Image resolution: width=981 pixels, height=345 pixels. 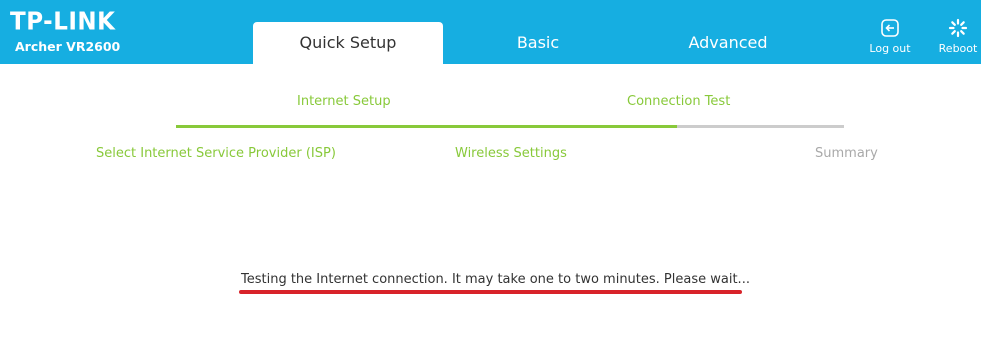 What do you see at coordinates (511, 153) in the screenshot?
I see `step-wireless-settings: Wireless Settings` at bounding box center [511, 153].